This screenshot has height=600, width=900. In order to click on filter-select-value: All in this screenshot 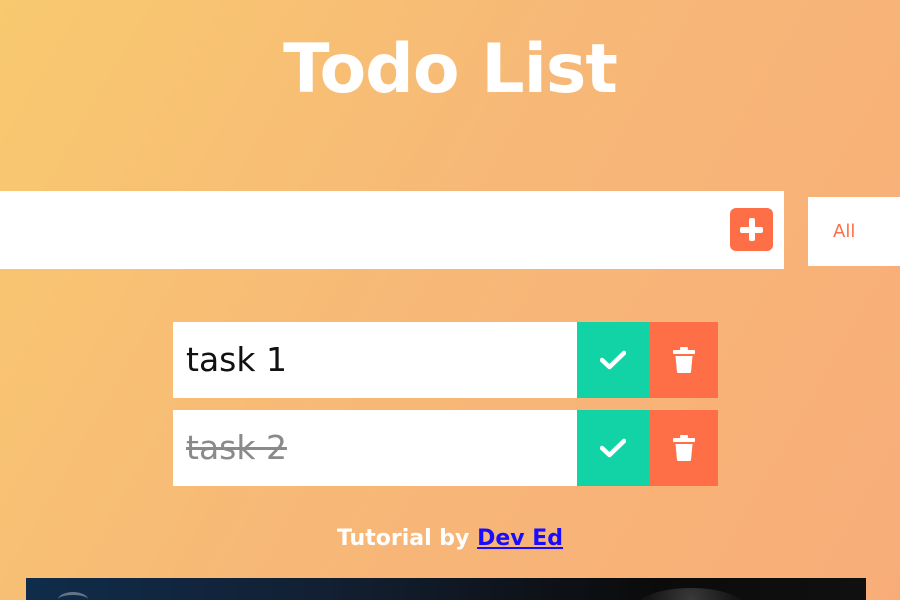, I will do `click(844, 231)`.